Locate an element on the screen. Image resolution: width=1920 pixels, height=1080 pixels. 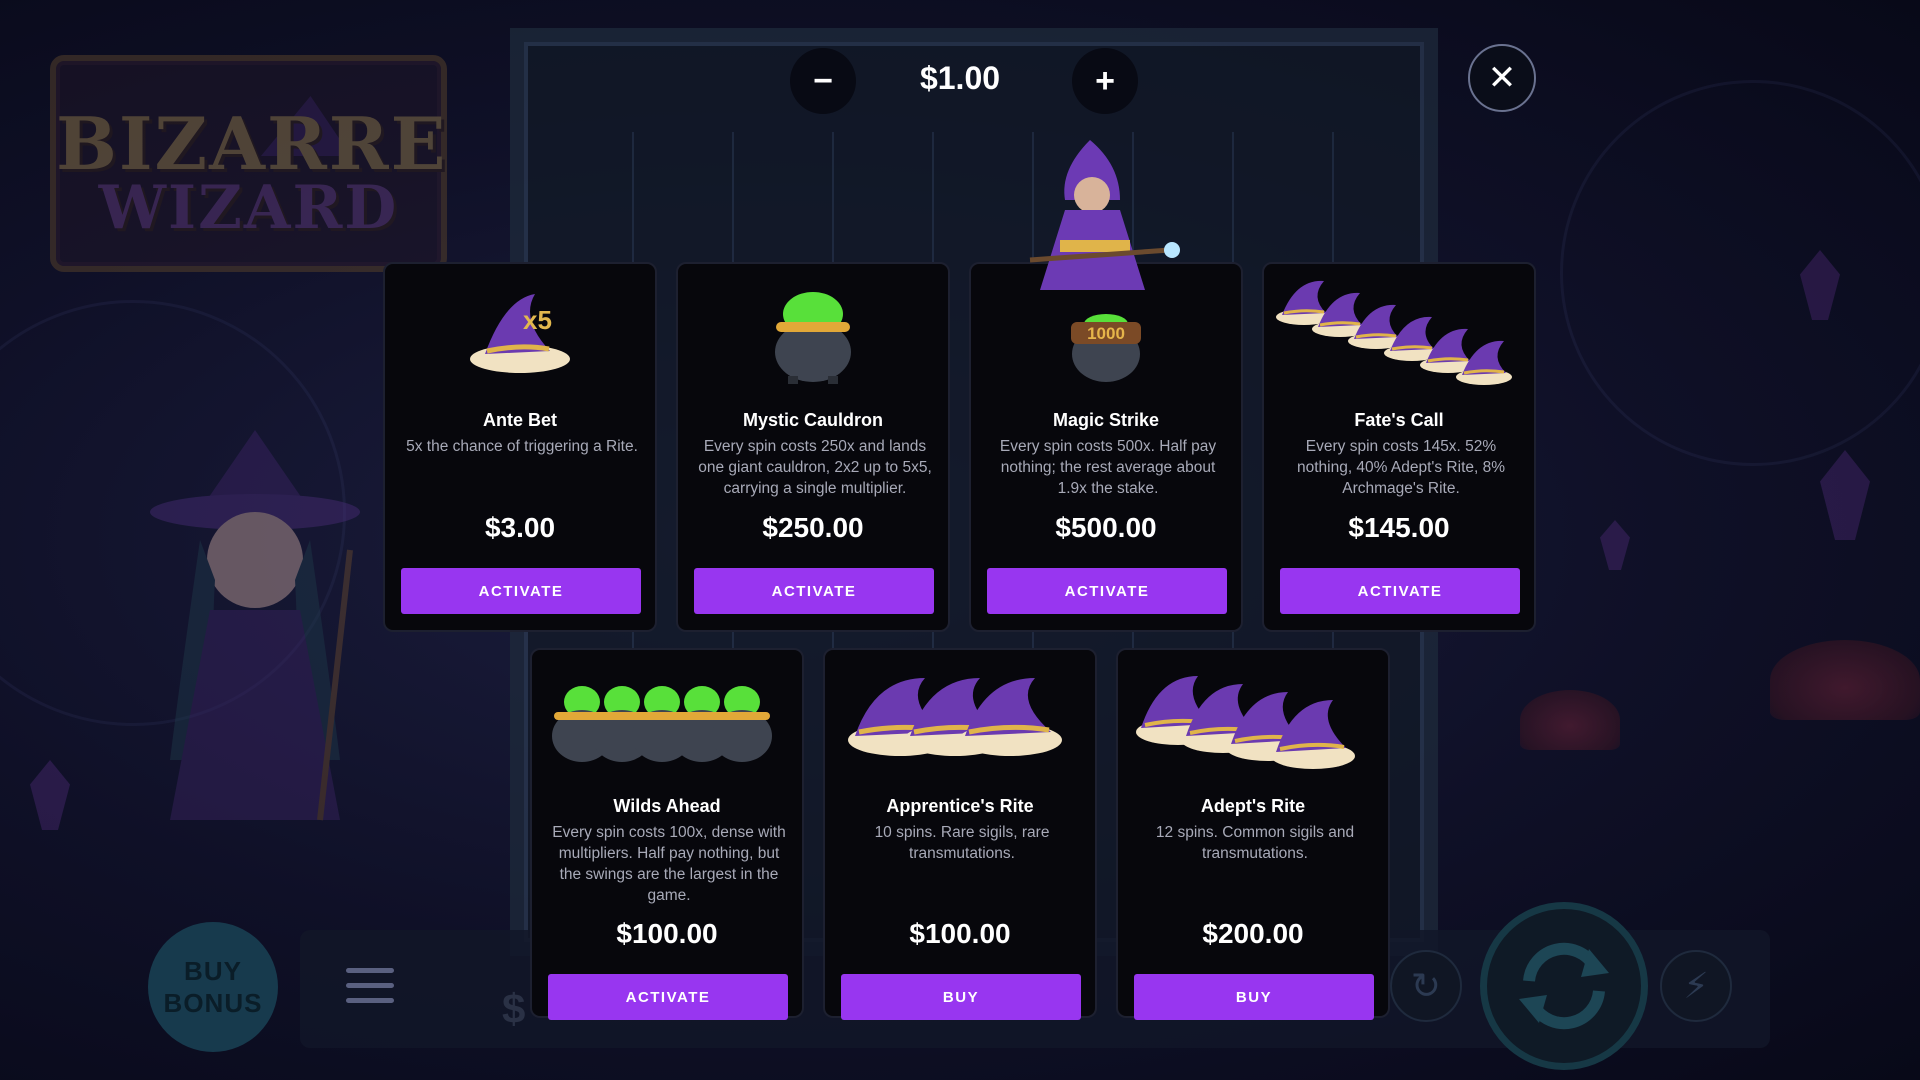
card-price: $200.00 is located at coordinates (1253, 933).